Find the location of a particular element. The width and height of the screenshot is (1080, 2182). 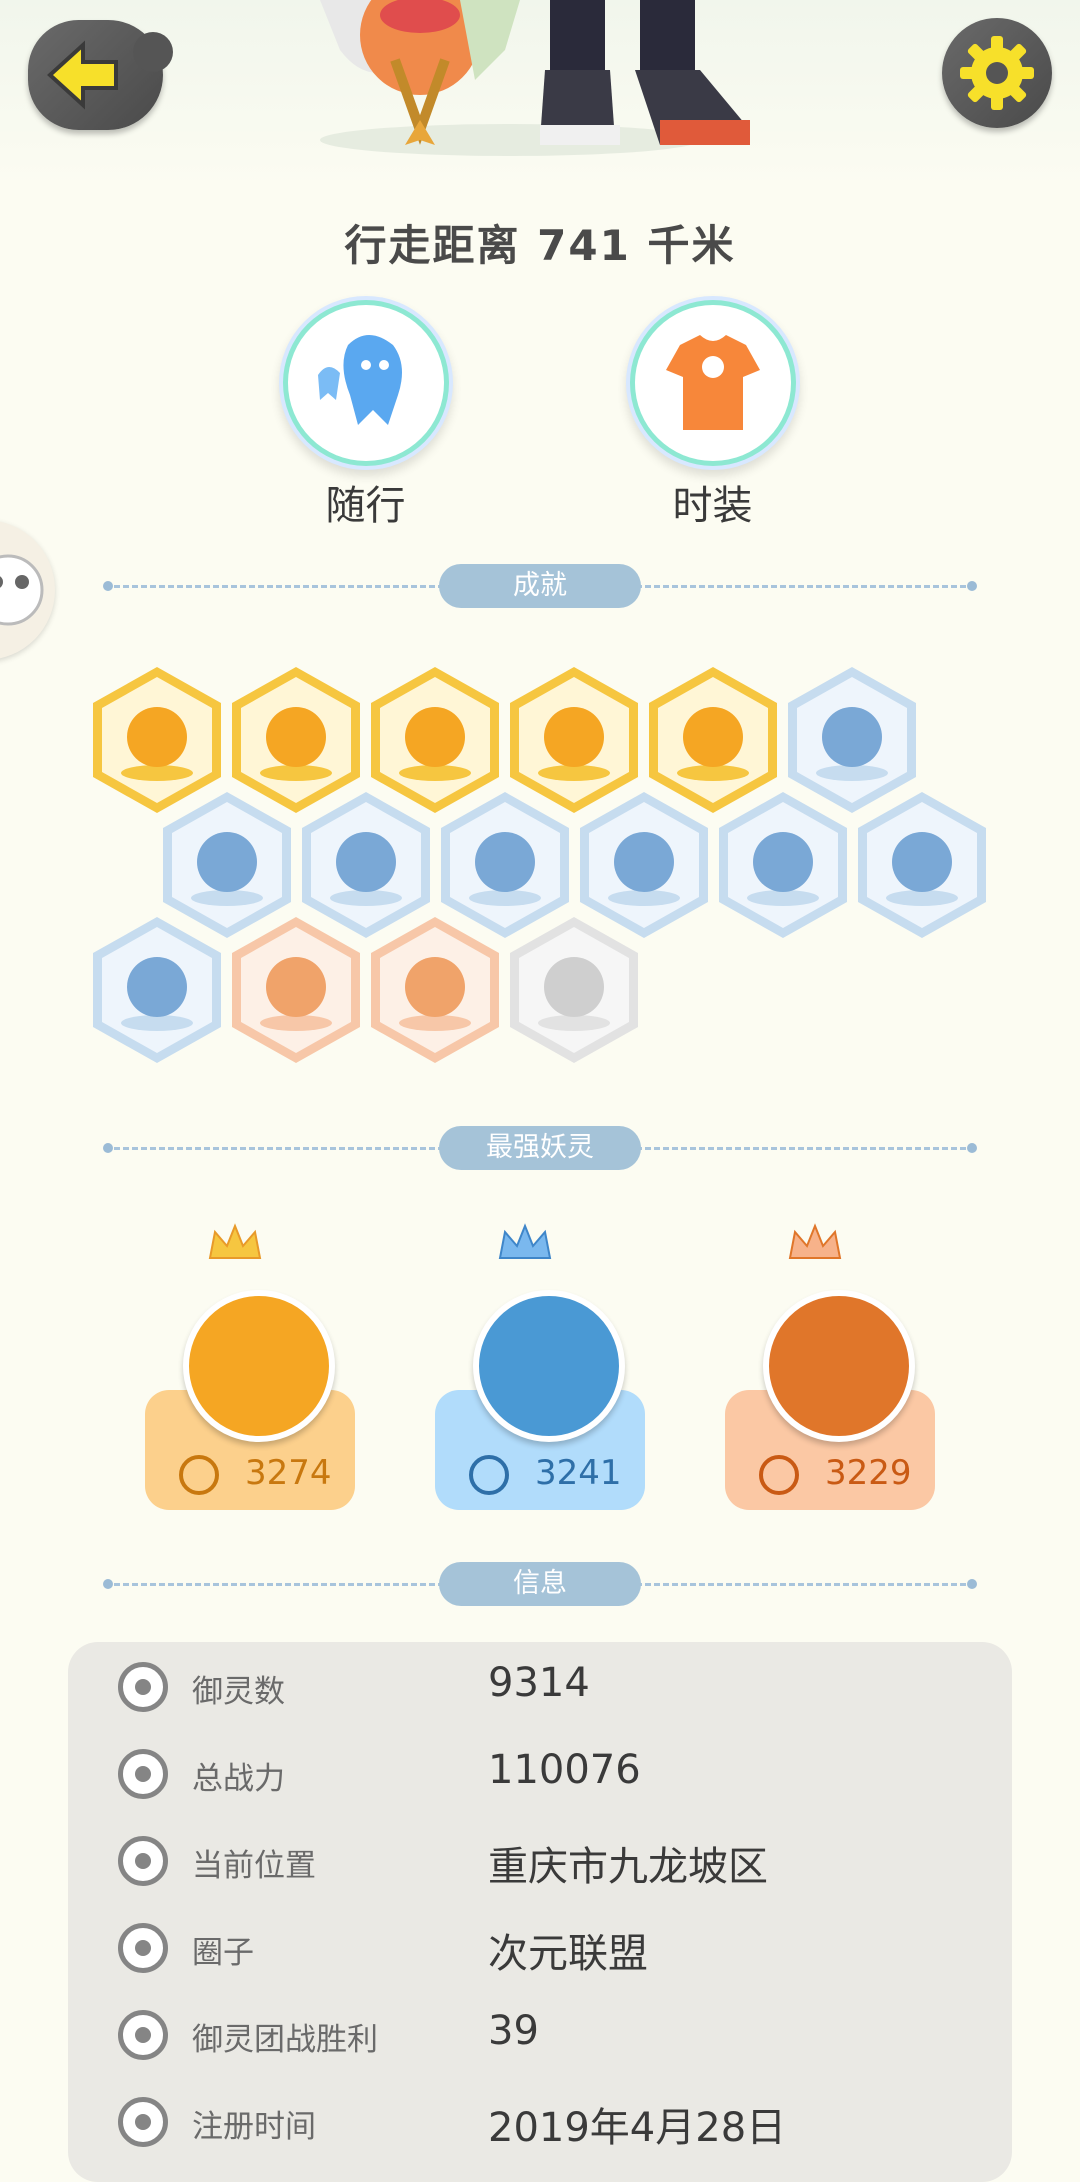

info-value: 重庆市九龙坡区 is located at coordinates (628, 1867).